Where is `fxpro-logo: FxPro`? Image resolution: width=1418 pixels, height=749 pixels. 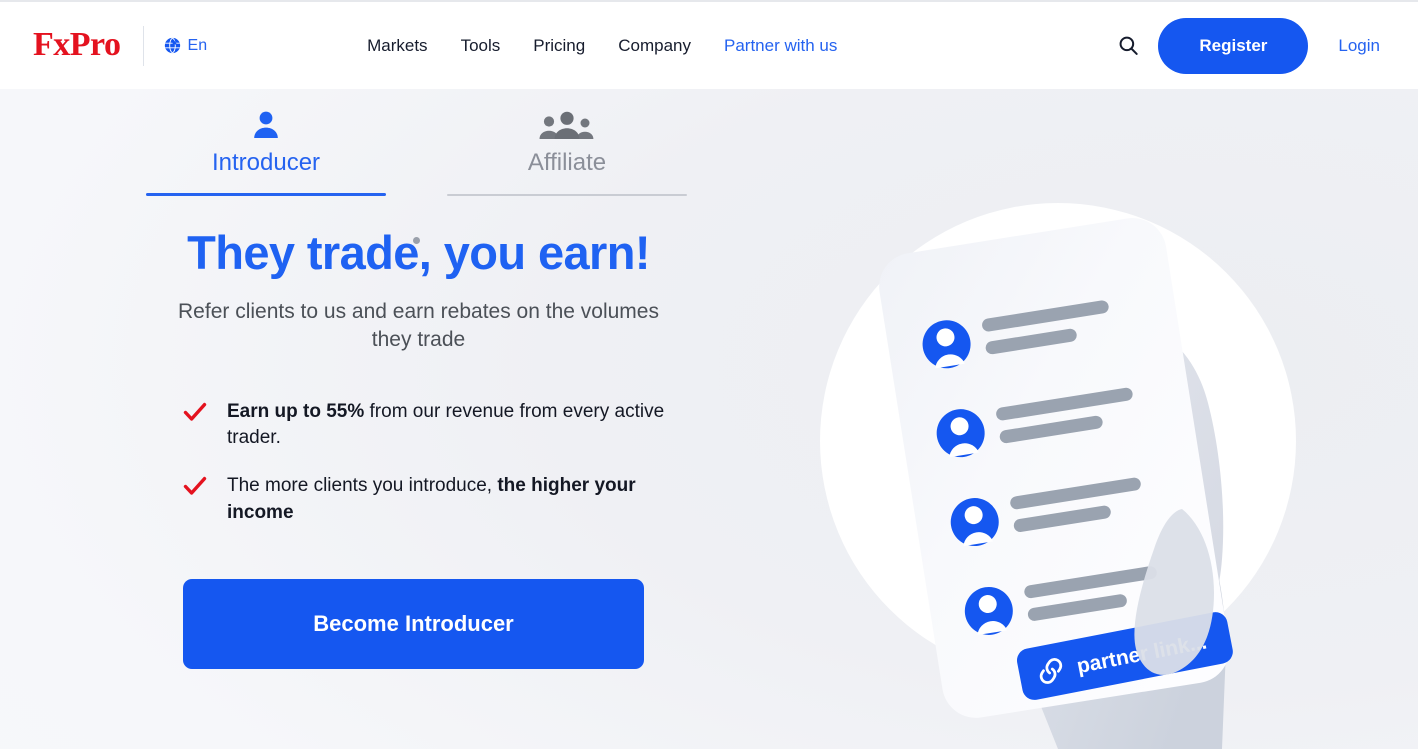
fxpro-logo: FxPro is located at coordinates (77, 45).